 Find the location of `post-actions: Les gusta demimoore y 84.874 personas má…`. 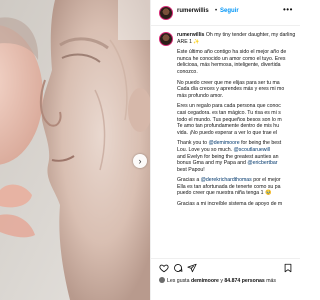

post-actions: Les gusta demimoore y 84.874 personas má… is located at coordinates (225, 279).